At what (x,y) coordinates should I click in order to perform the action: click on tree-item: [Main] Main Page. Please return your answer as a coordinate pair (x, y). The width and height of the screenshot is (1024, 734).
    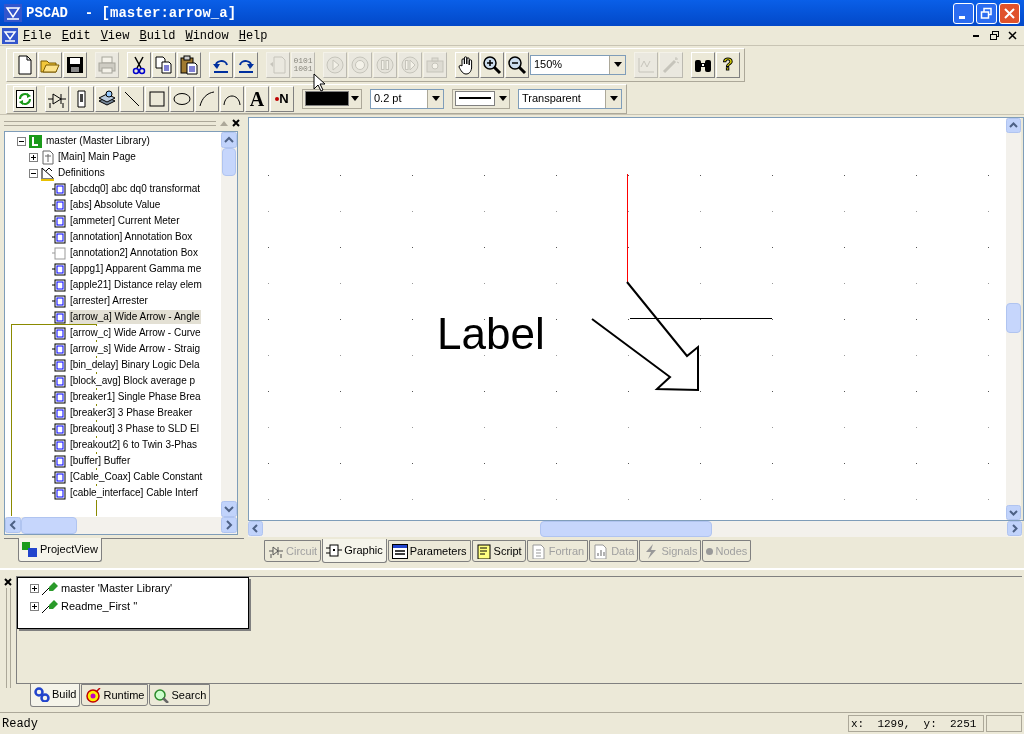
    Looking at the image, I should click on (97, 157).